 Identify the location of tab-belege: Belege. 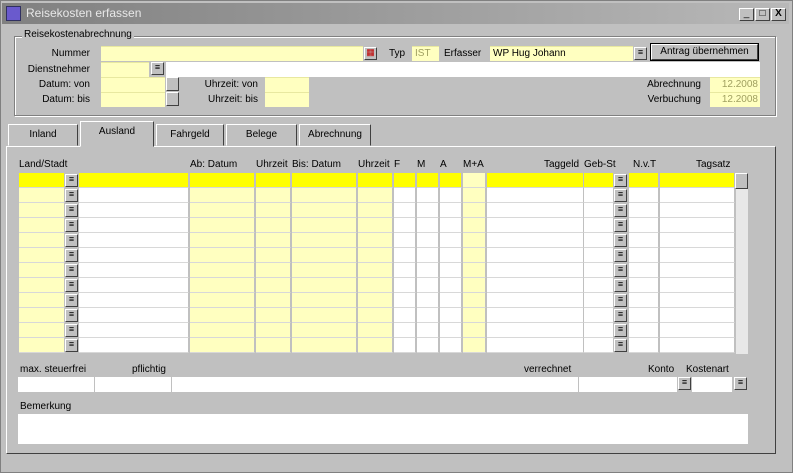
(261, 135).